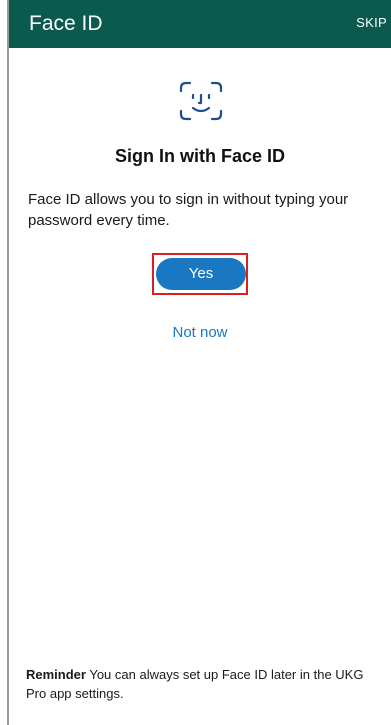  I want to click on not-now-link: Not now, so click(200, 333).